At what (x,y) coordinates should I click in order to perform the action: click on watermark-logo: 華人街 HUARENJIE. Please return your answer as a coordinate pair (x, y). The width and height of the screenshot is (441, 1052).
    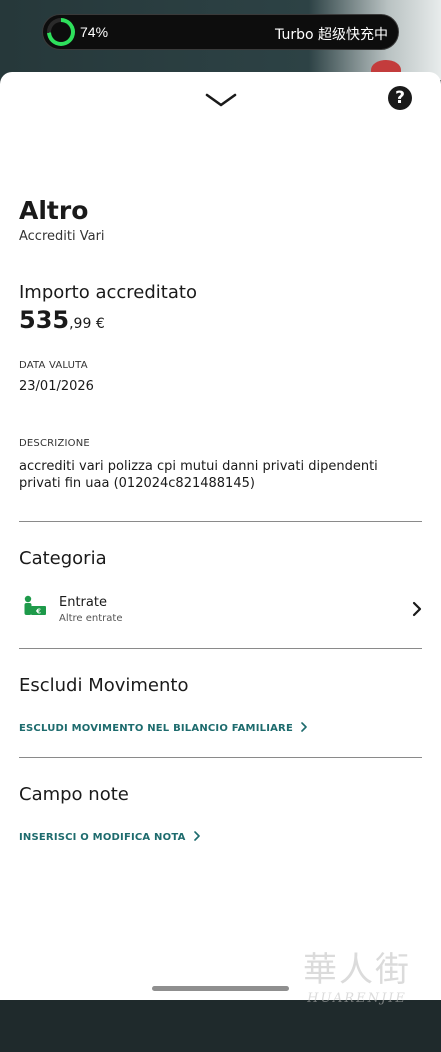
    Looking at the image, I should click on (357, 997).